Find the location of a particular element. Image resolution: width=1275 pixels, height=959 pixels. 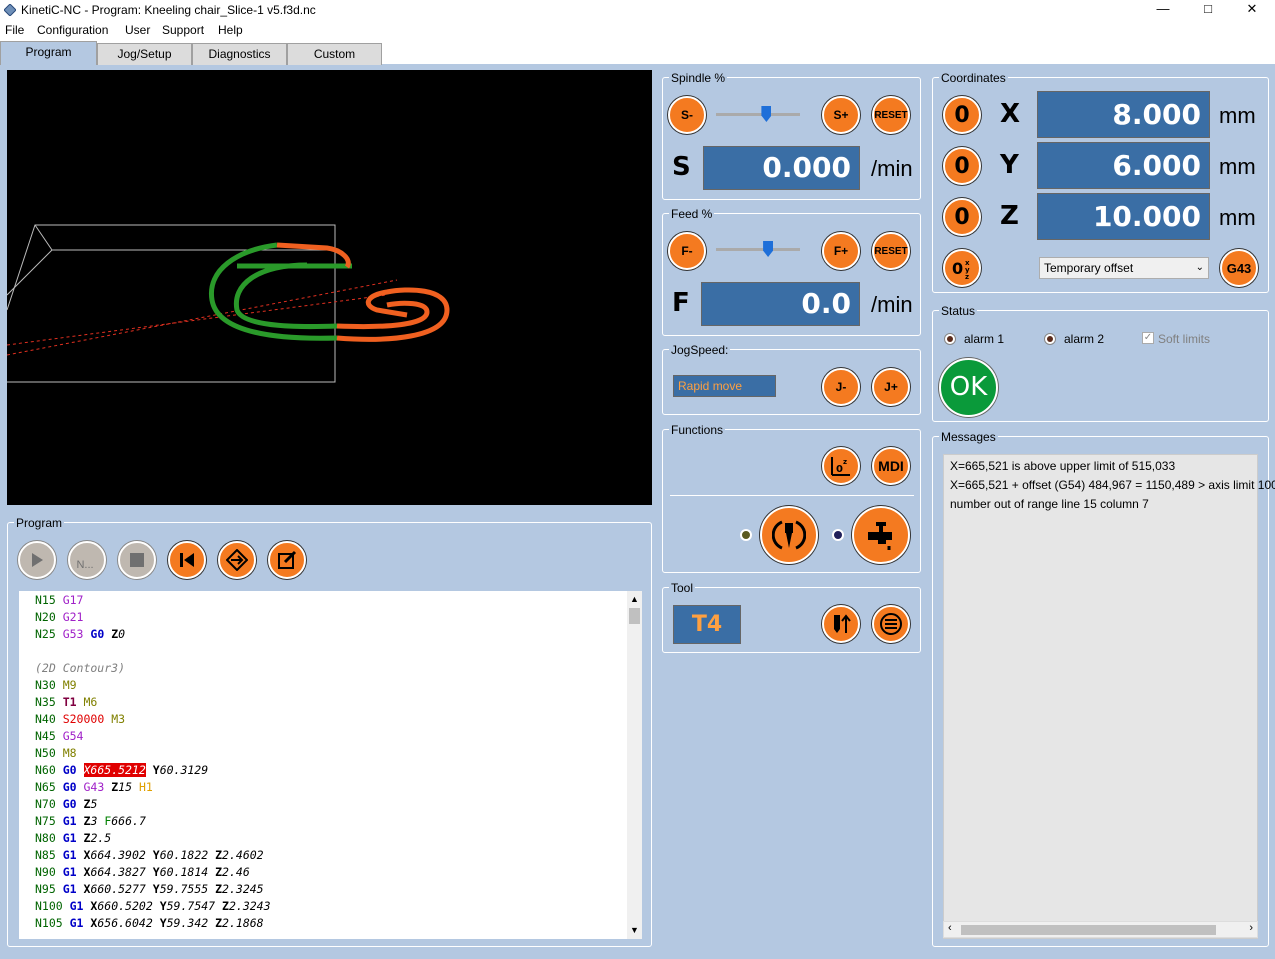

code-token: 60.1822 is located at coordinates (184, 855).